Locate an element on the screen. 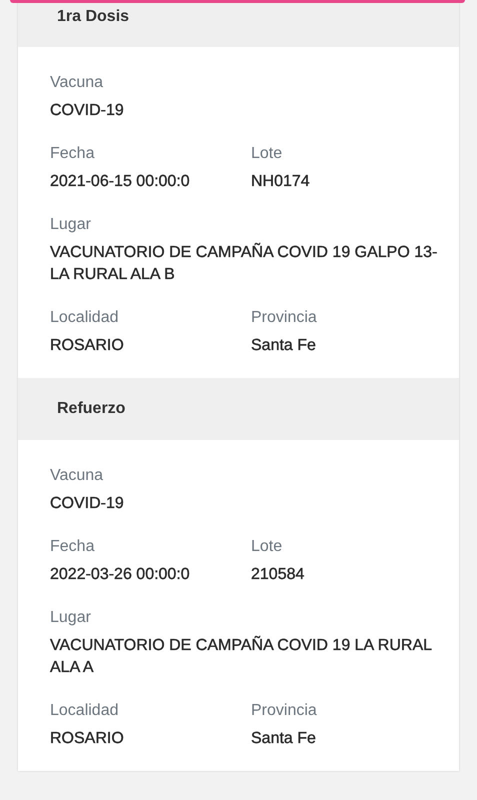  field-value: 2021-06-15 00:00:0 is located at coordinates (120, 182).